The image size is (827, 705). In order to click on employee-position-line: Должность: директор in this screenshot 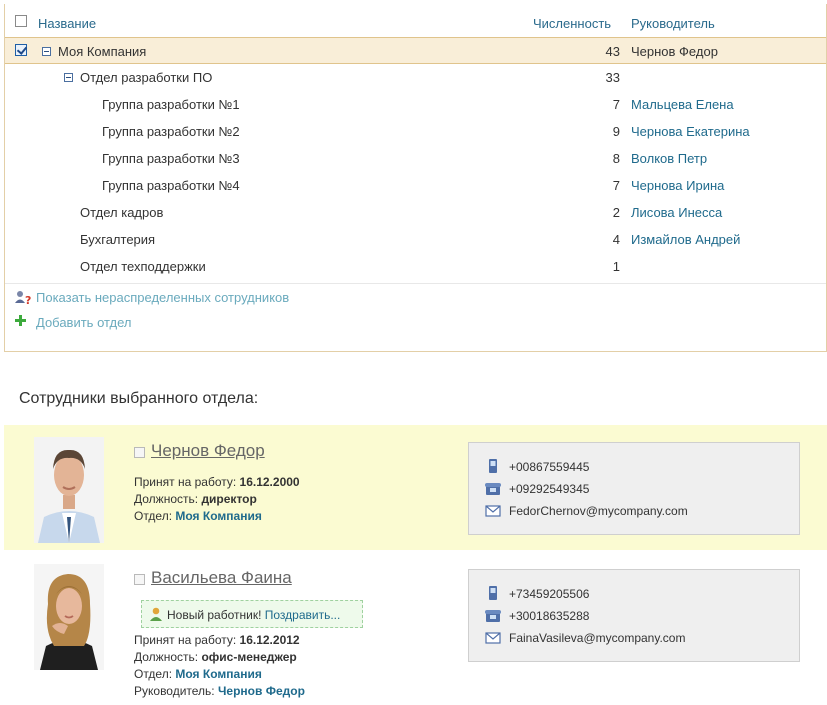, I will do `click(195, 499)`.